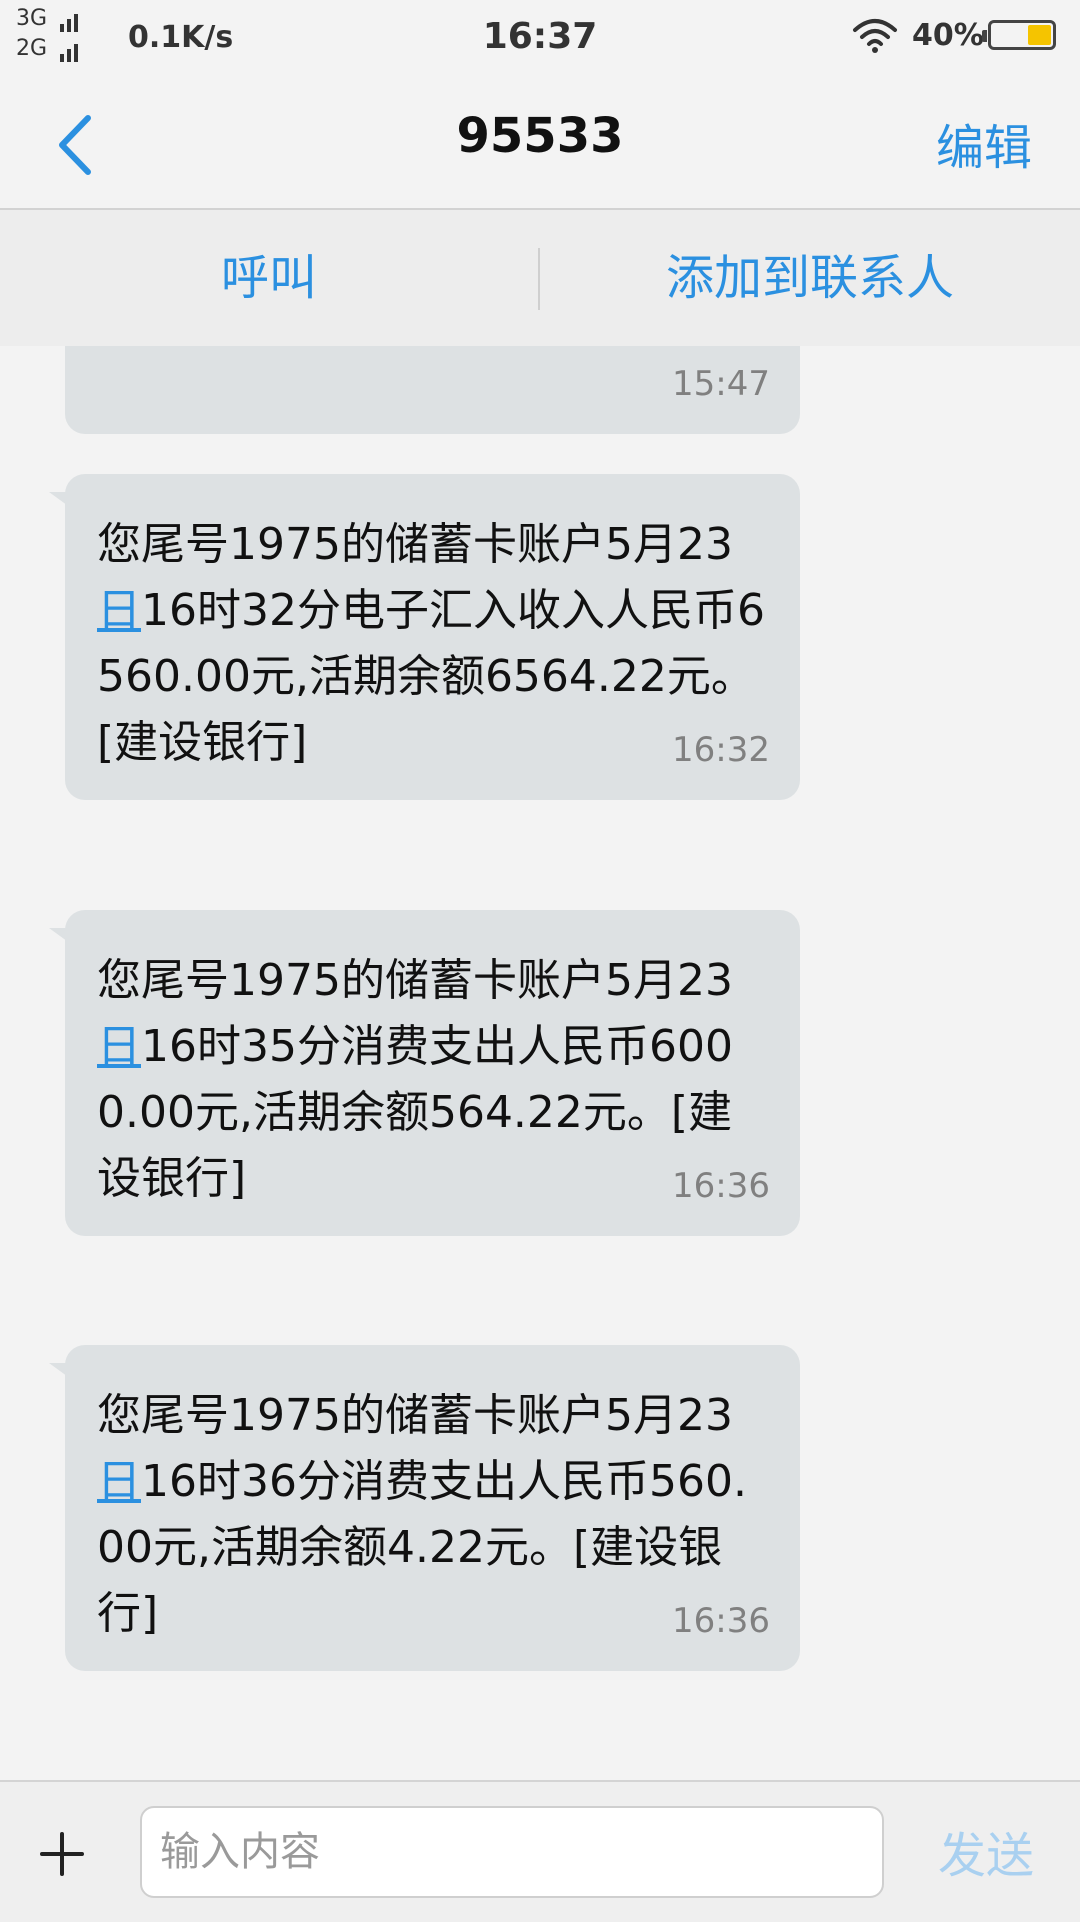 This screenshot has height=1922, width=1080. Describe the element at coordinates (80, 145) in the screenshot. I see `chevron-left-icon` at that location.